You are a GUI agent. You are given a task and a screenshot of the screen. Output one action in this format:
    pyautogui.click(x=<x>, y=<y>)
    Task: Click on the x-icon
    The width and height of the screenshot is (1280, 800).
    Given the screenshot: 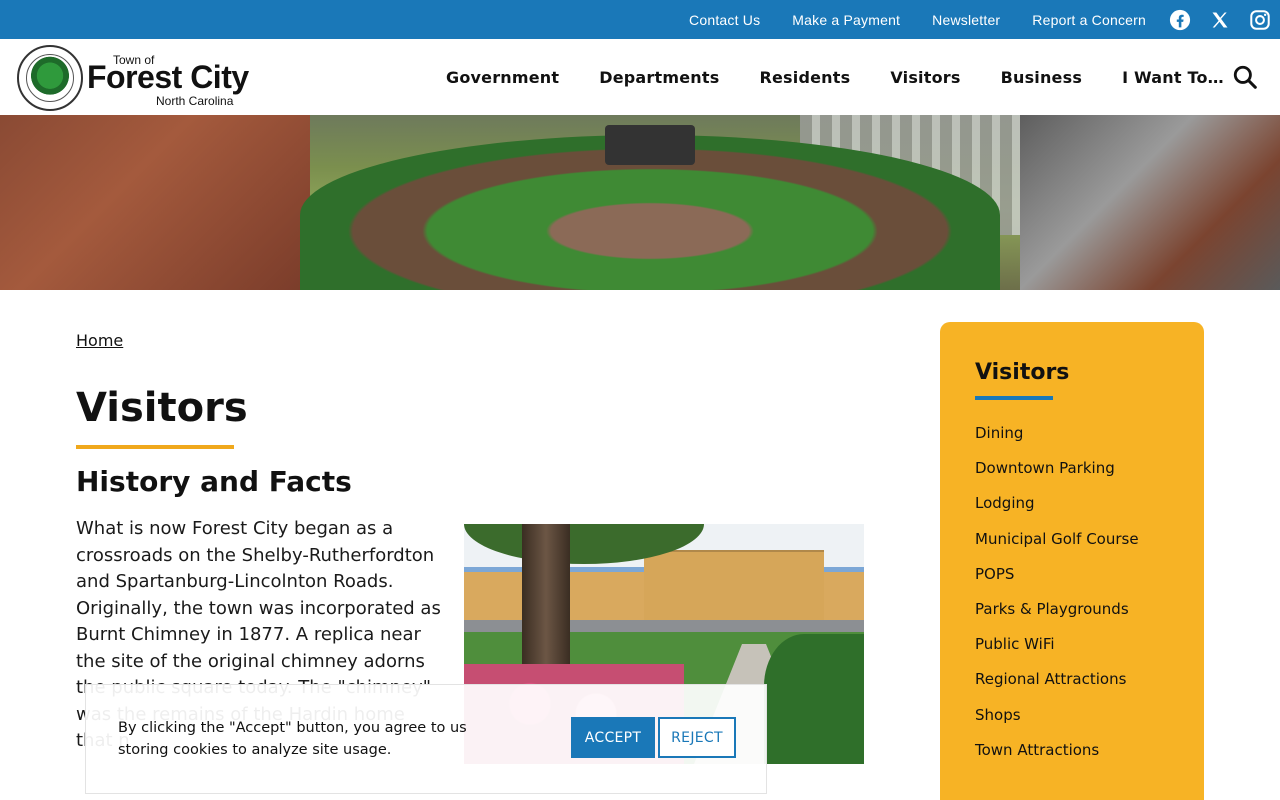 What is the action you would take?
    pyautogui.click(x=1220, y=20)
    